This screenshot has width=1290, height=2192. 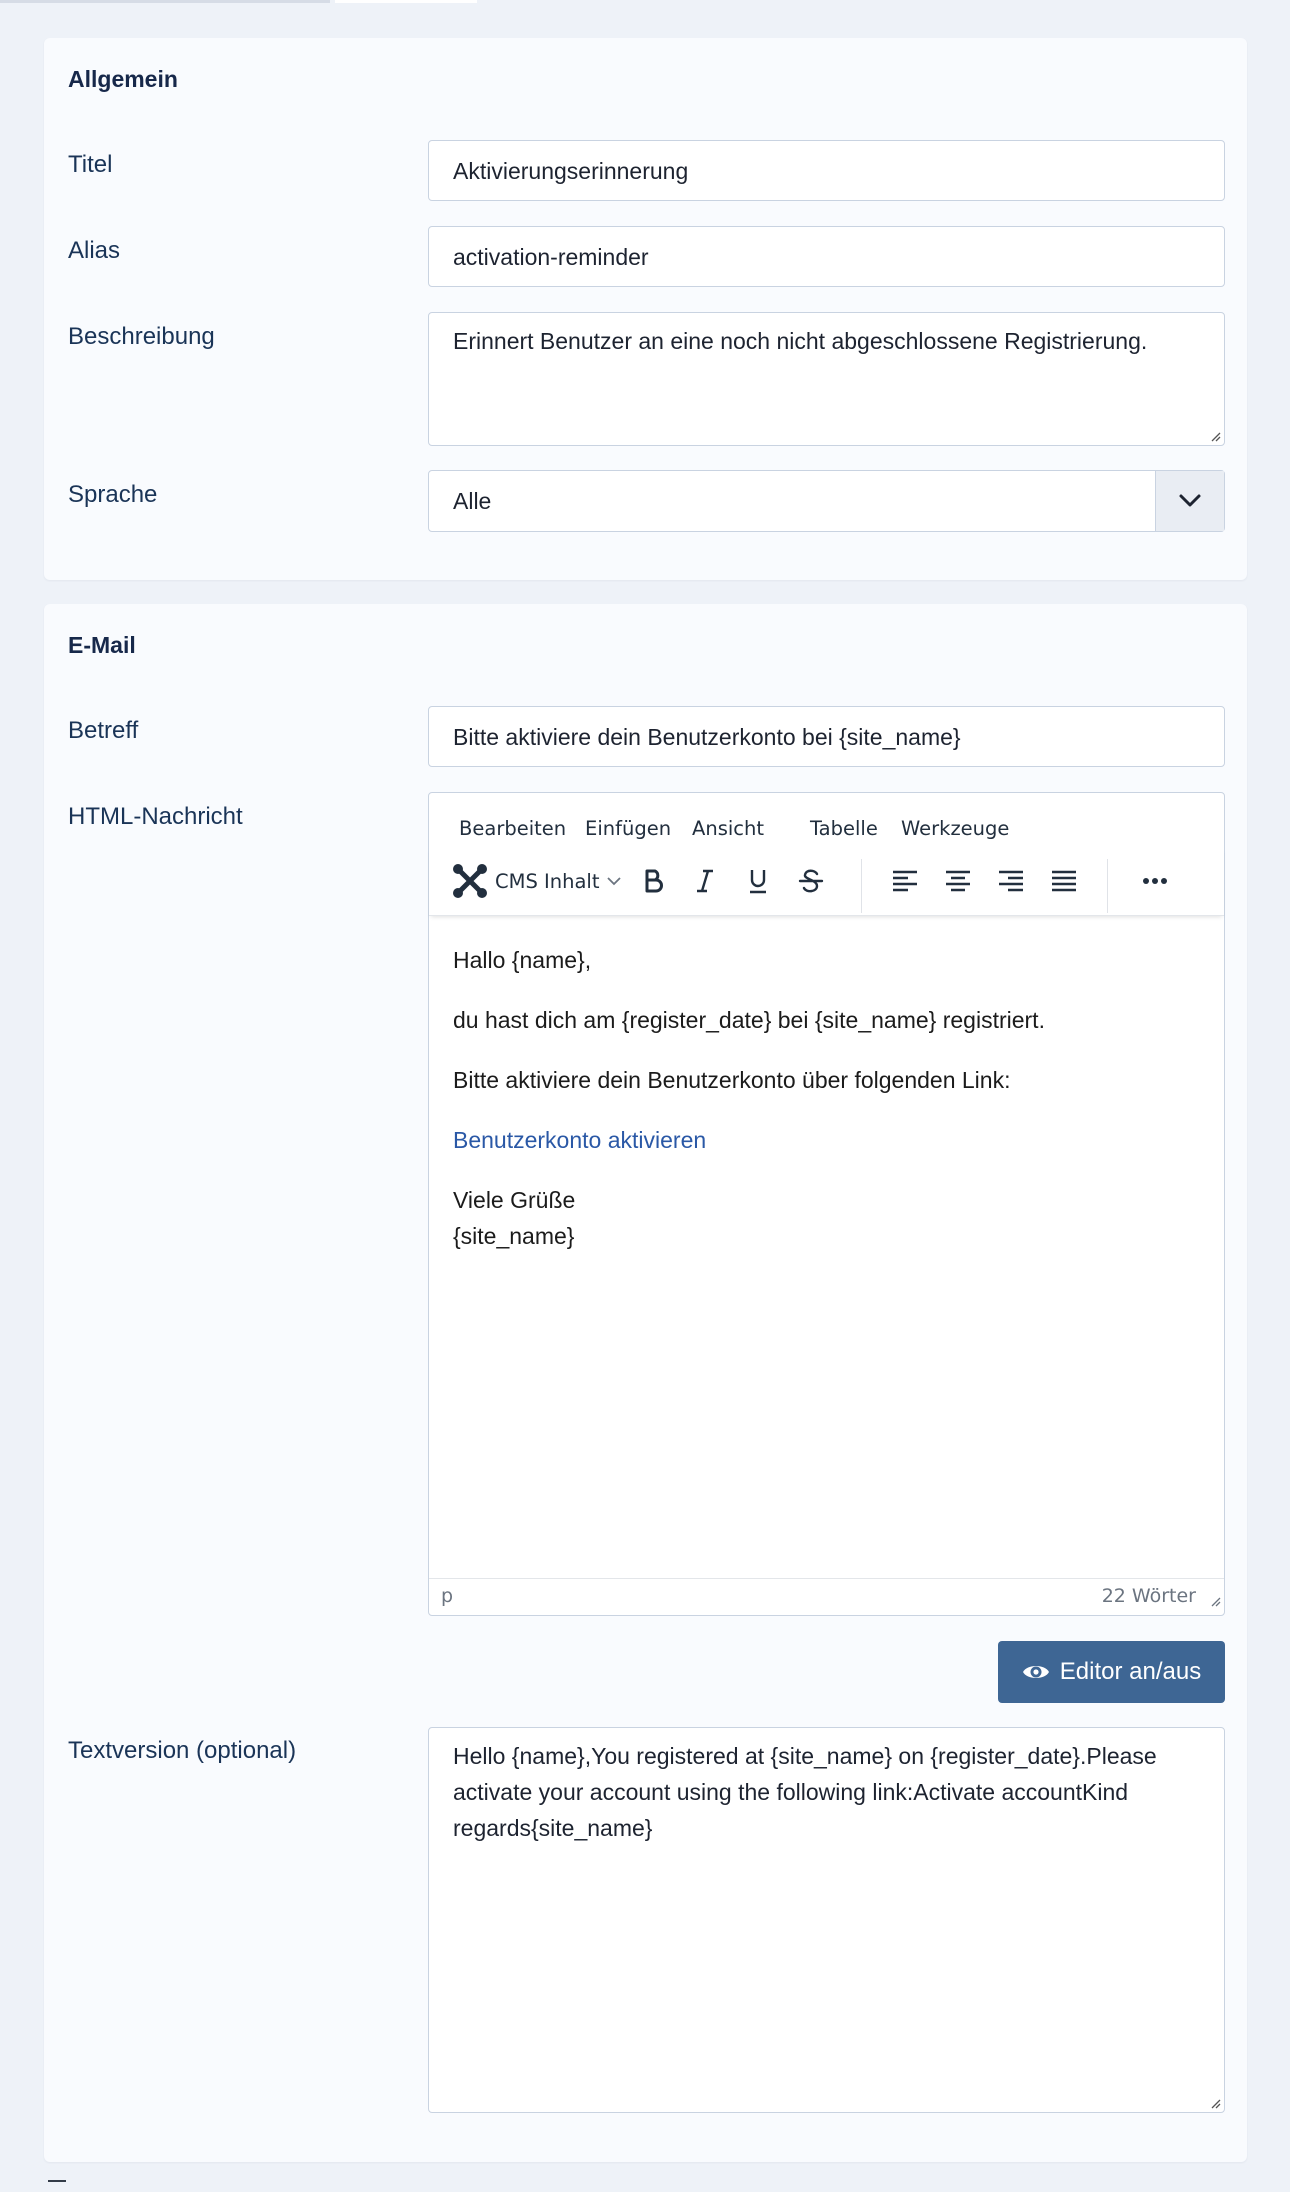 I want to click on word-count: 22 Wörter, so click(x=1148, y=1596).